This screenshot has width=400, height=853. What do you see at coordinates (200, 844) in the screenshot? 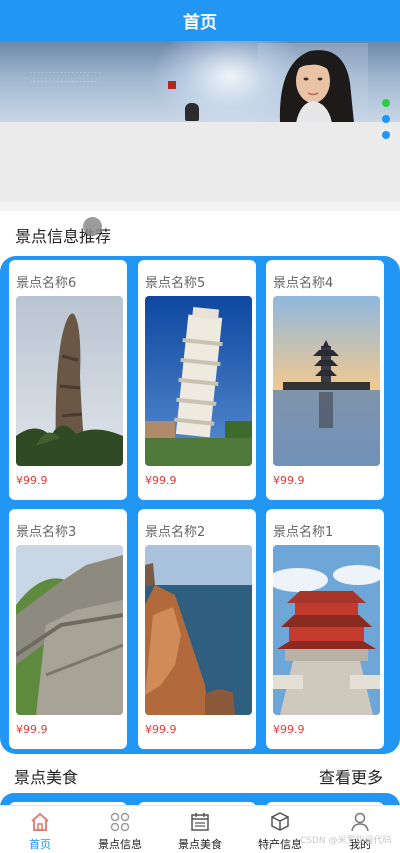
I see `tab-label: 景点美食` at bounding box center [200, 844].